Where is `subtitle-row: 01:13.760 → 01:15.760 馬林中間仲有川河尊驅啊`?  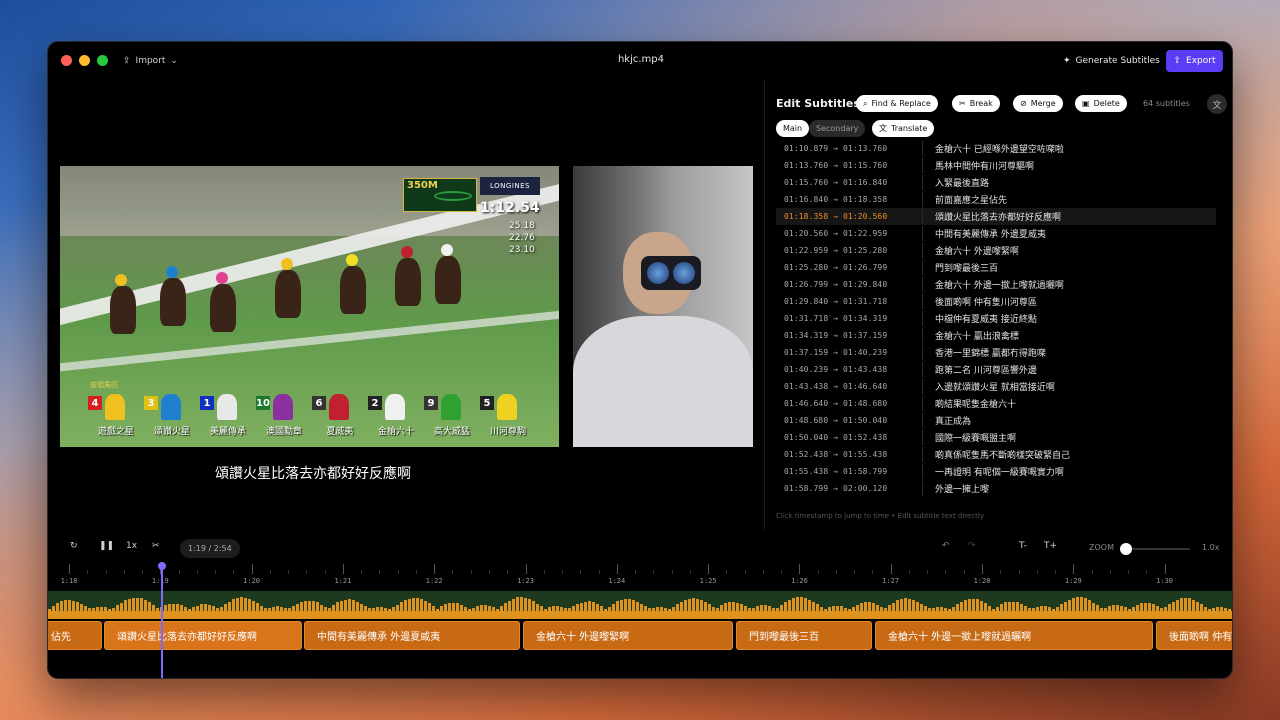 subtitle-row: 01:13.760 → 01:15.760 馬林中間仲有川河尊驅啊 is located at coordinates (996, 165).